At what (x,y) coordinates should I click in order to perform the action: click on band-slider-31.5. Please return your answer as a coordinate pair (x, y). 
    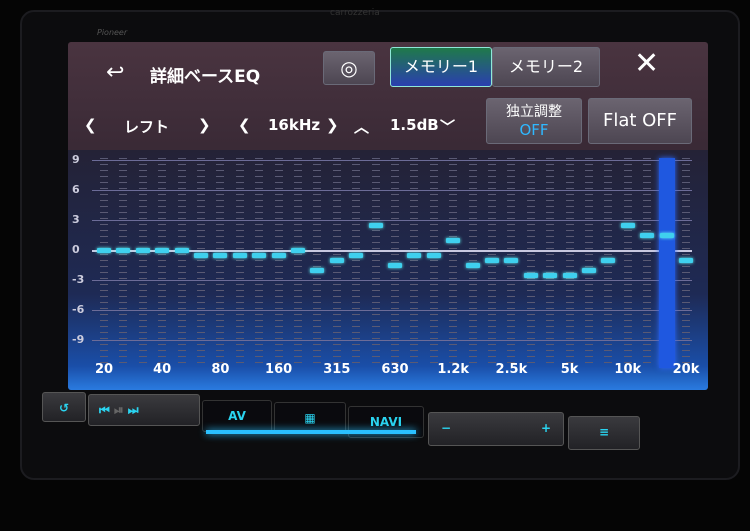
    Looking at the image, I should click on (142, 263).